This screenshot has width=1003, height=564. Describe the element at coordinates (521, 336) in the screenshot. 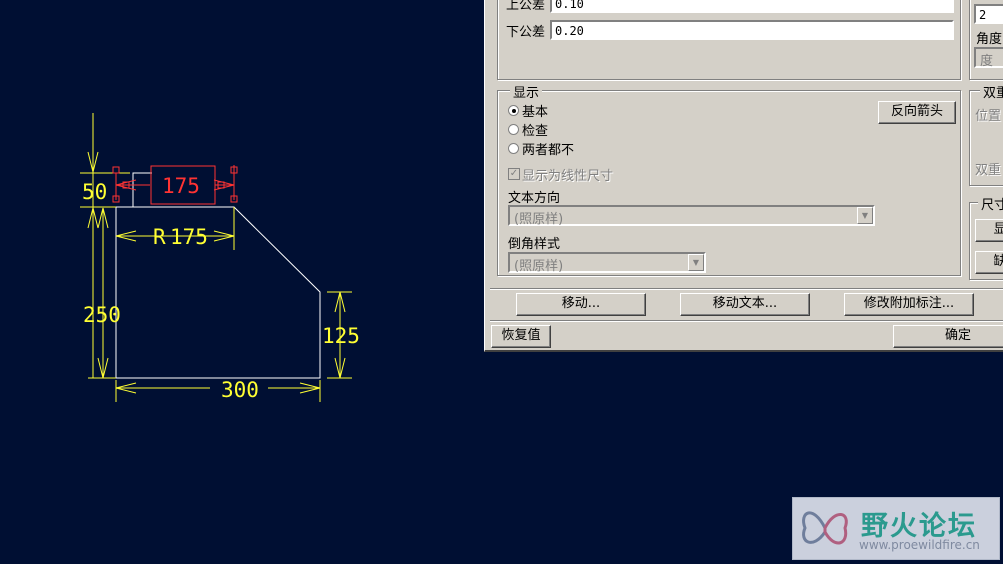

I see `restore-values-button: 恢复值` at that location.